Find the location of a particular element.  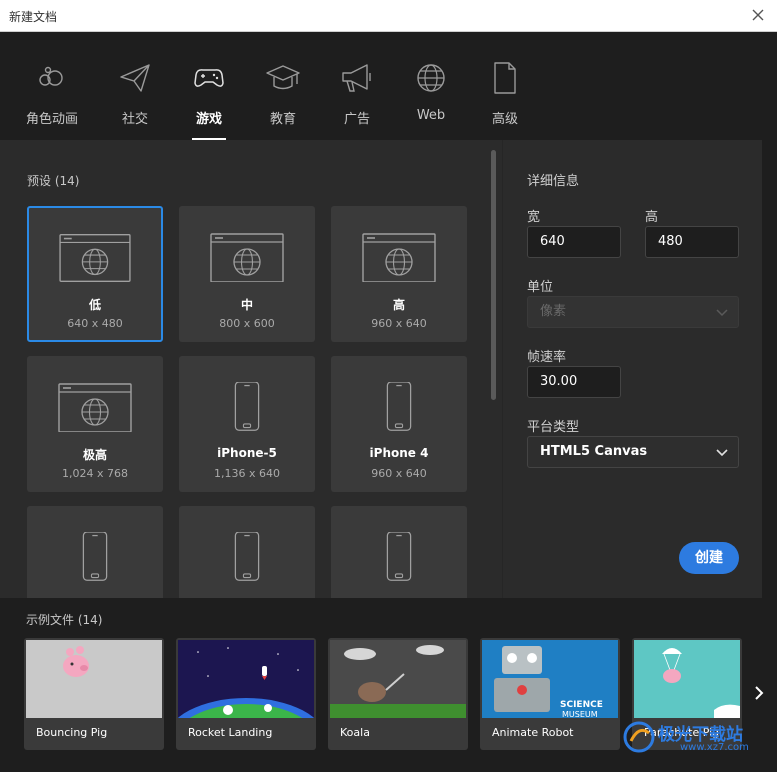

example-name: Rocket Landing is located at coordinates (230, 732).